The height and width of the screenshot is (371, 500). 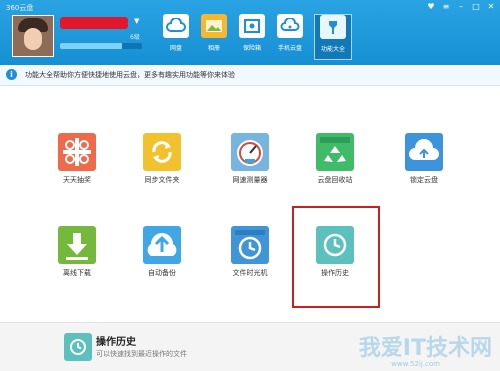 I want to click on recycle-icon, so click(x=335, y=152).